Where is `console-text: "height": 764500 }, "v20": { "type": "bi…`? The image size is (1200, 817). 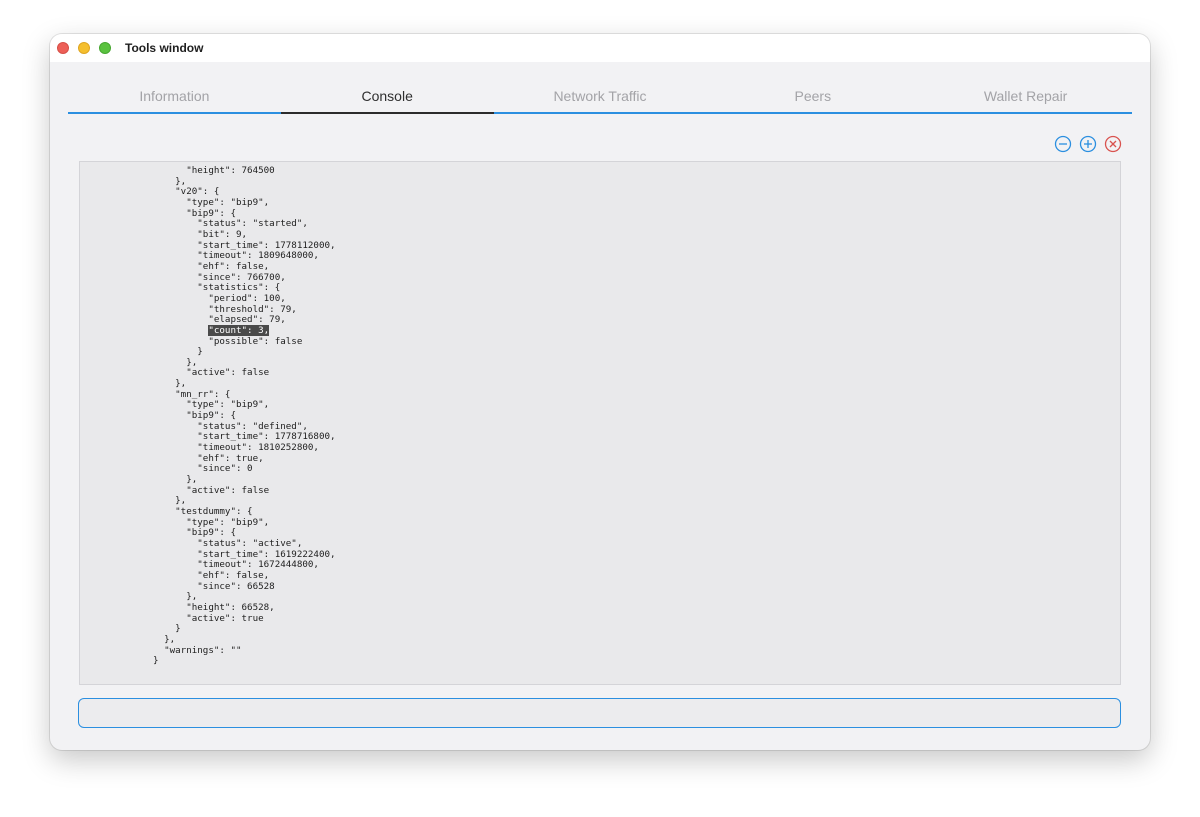 console-text: "height": 764500 }, "v20": { "type": "bi… is located at coordinates (244, 416).